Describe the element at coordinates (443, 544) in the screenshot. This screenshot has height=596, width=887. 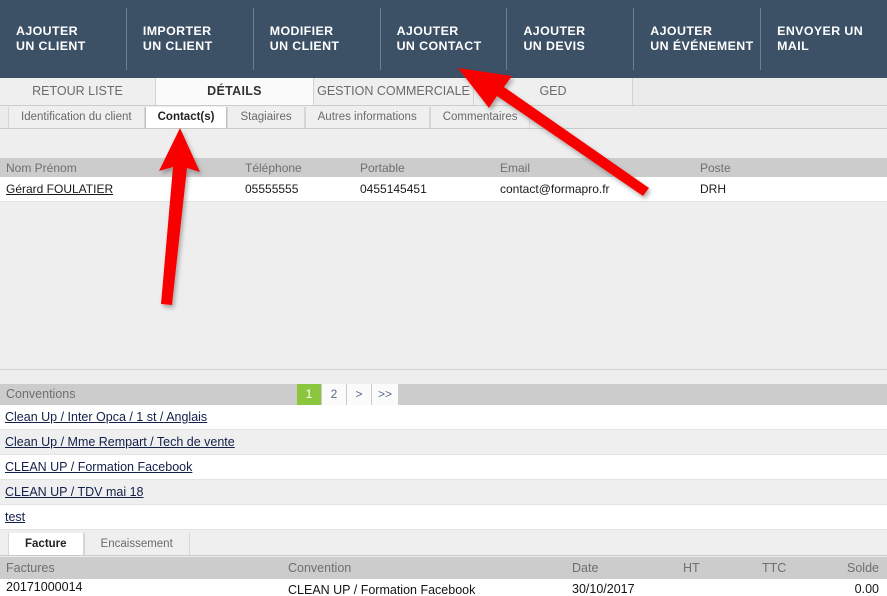
I see `facture-tab-bar: Facture Encaissement` at that location.